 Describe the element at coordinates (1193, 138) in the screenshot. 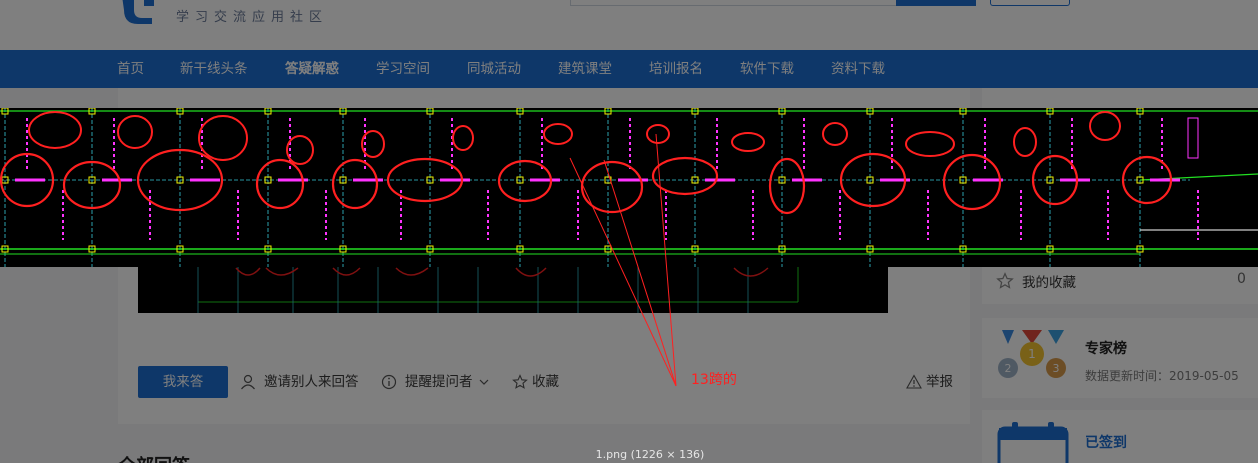

I see `cad-detail-mark` at that location.